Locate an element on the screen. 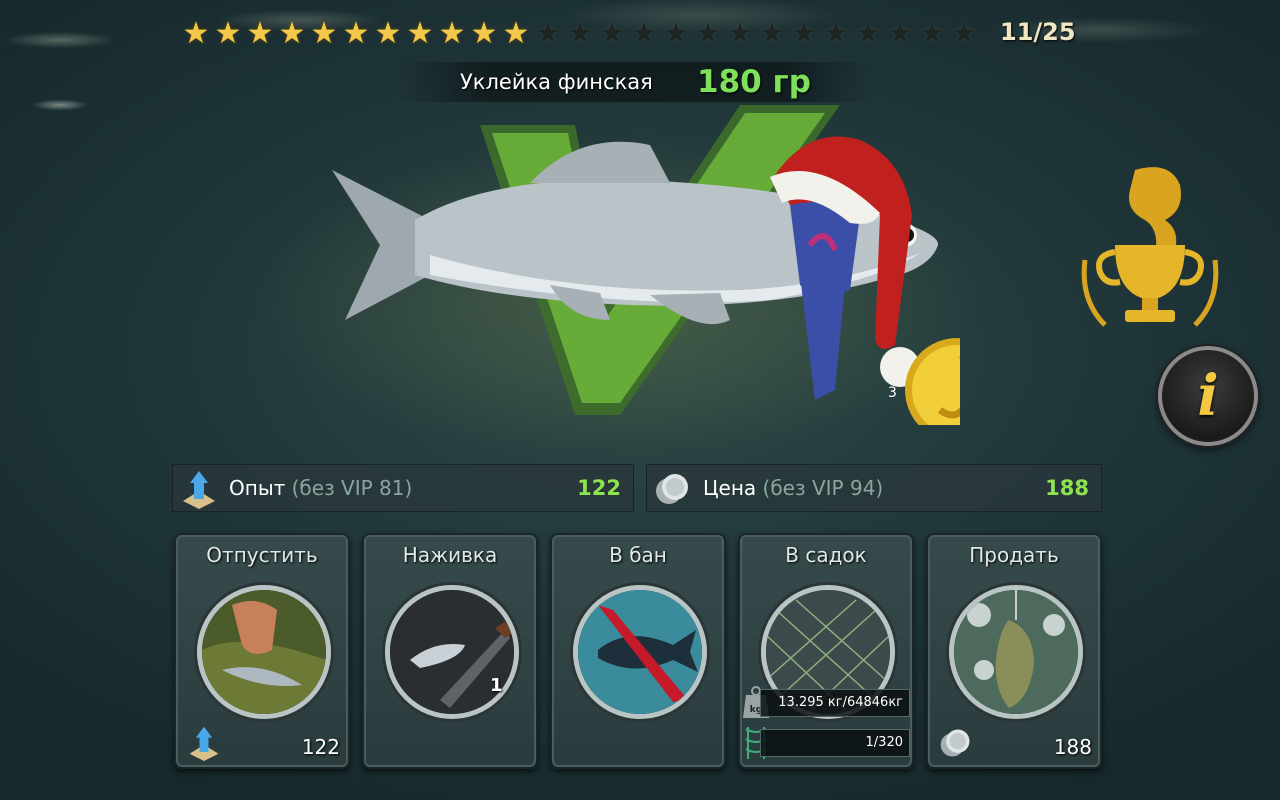  release-button: Отпустить 122 is located at coordinates (262, 651).